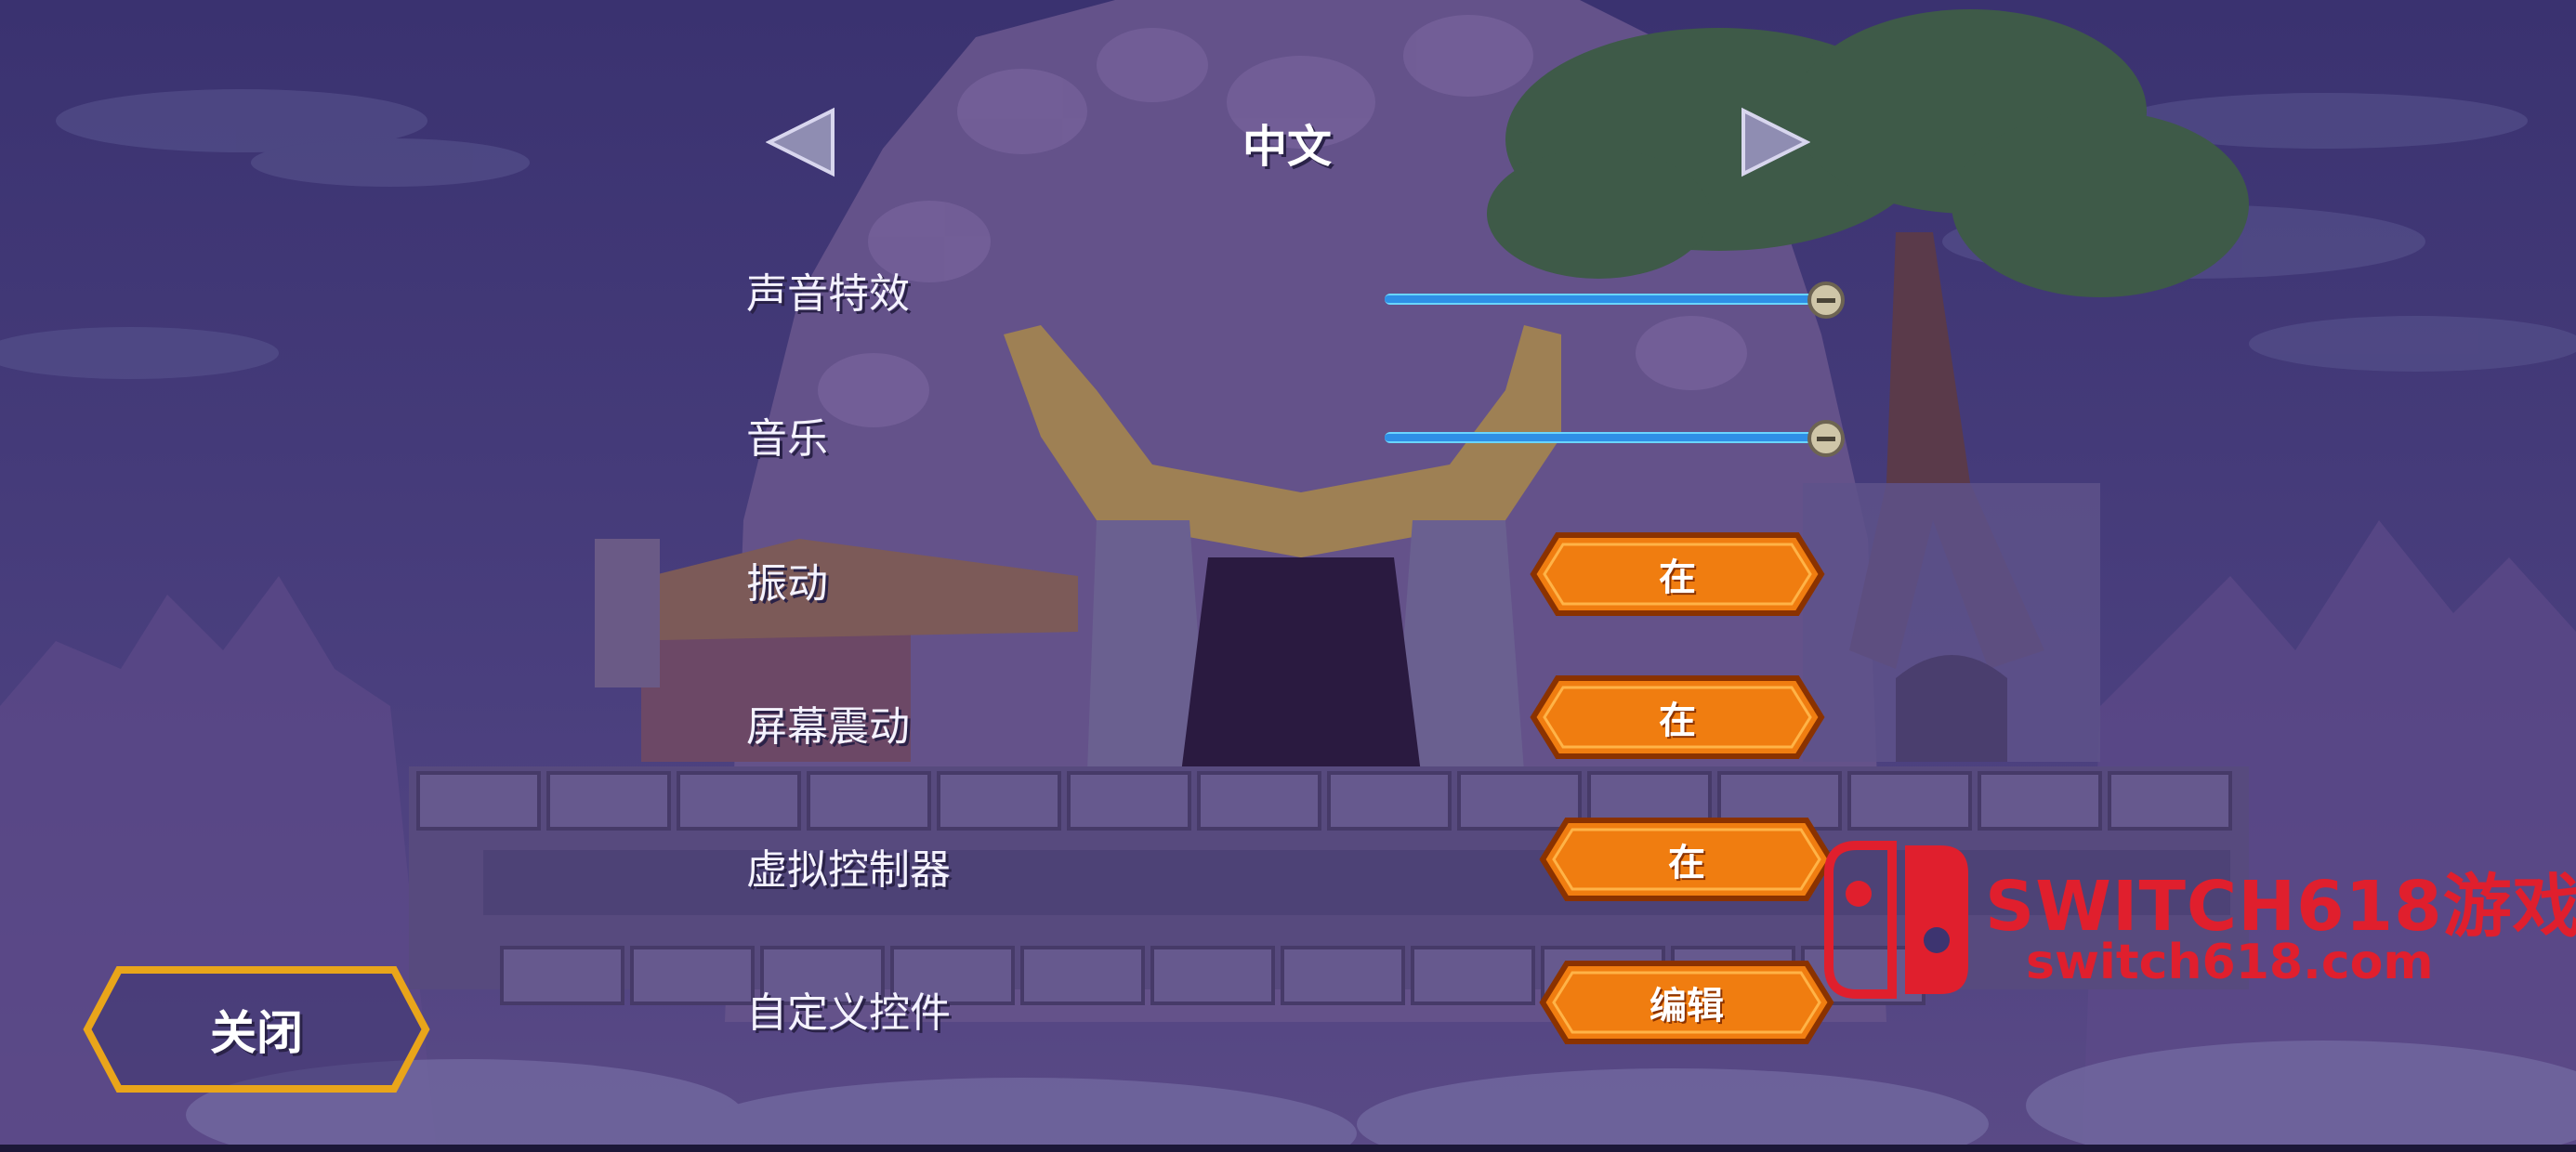  What do you see at coordinates (1686, 1006) in the screenshot?
I see `custom-controls-edit-text: 编辑` at bounding box center [1686, 1006].